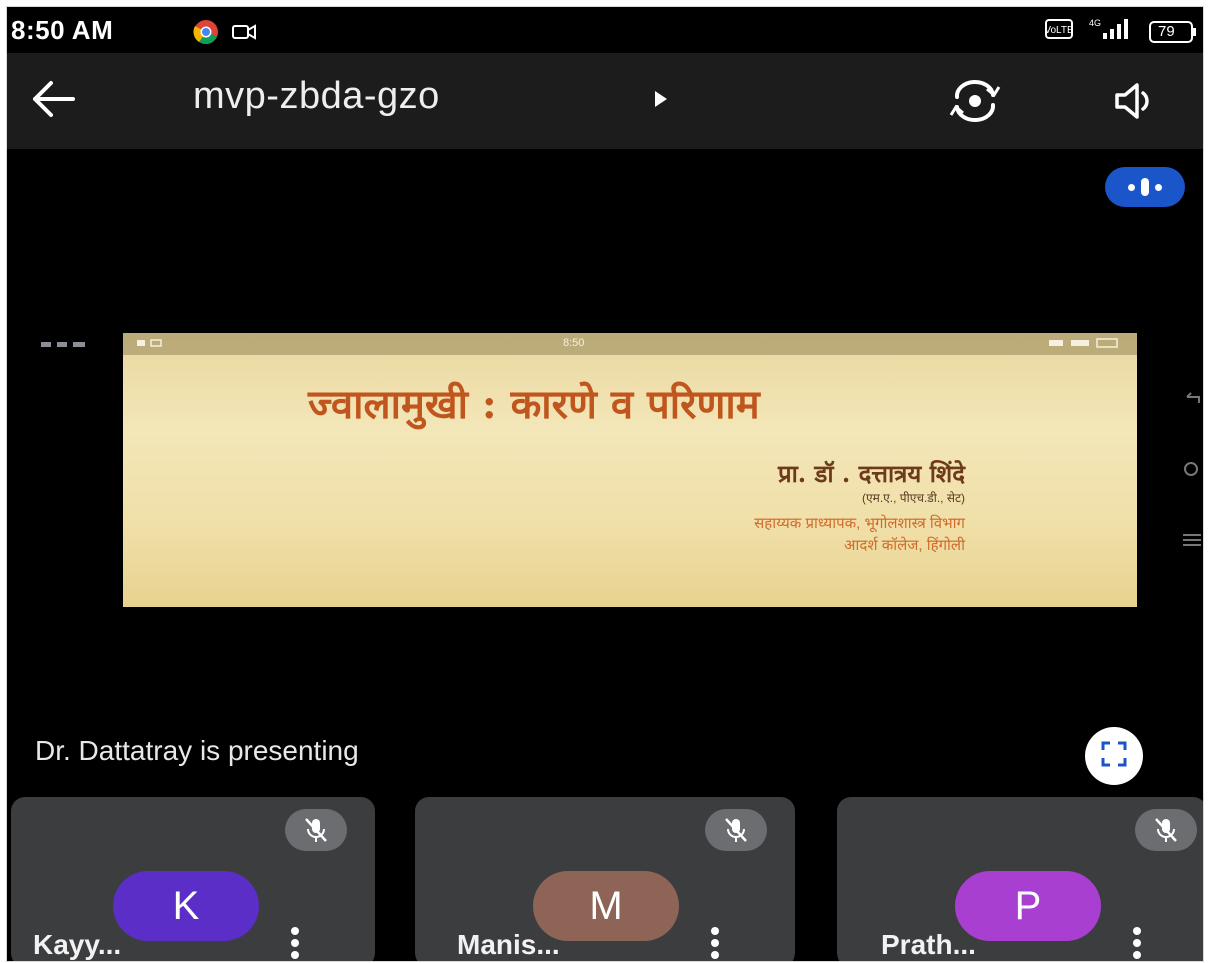  What do you see at coordinates (859, 523) in the screenshot?
I see `slide-designation: सहाय्यक प्राध्यापक, भूगोलशास्त्र विभाग` at bounding box center [859, 523].